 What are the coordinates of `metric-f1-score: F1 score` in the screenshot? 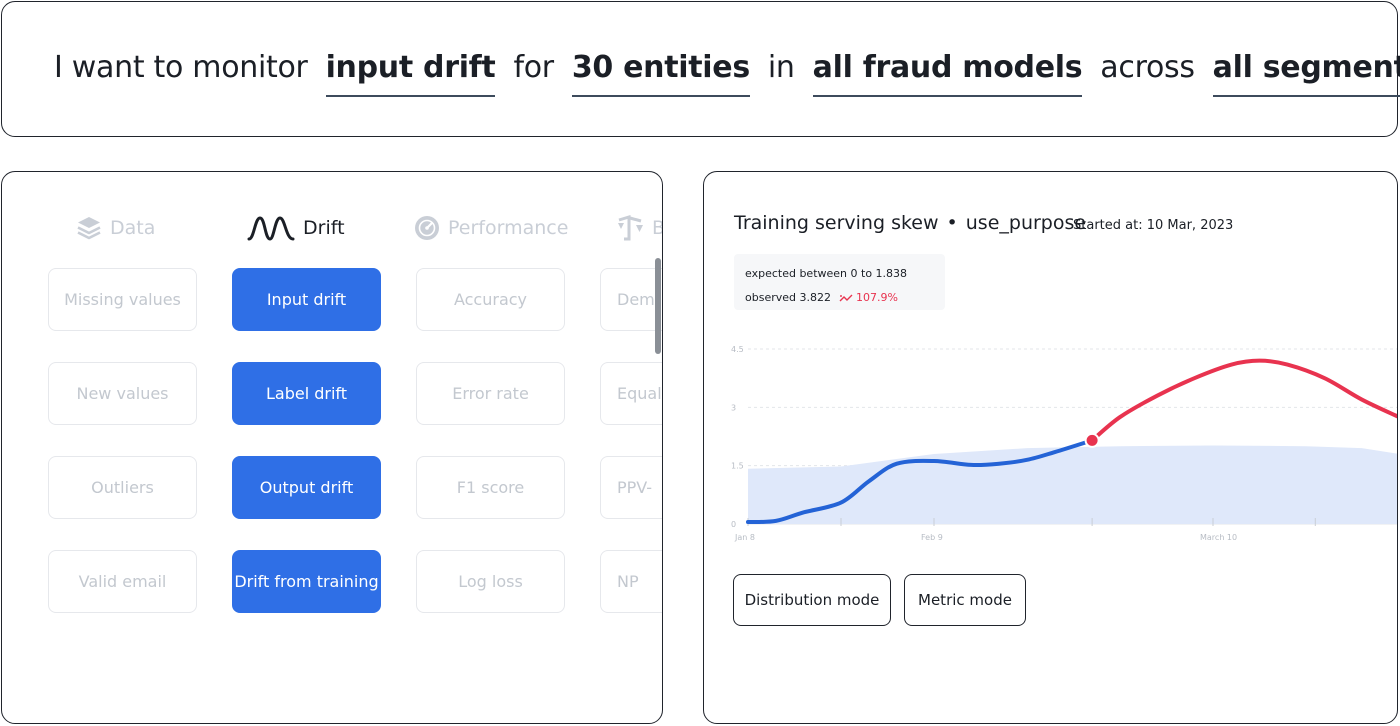 It's located at (490, 487).